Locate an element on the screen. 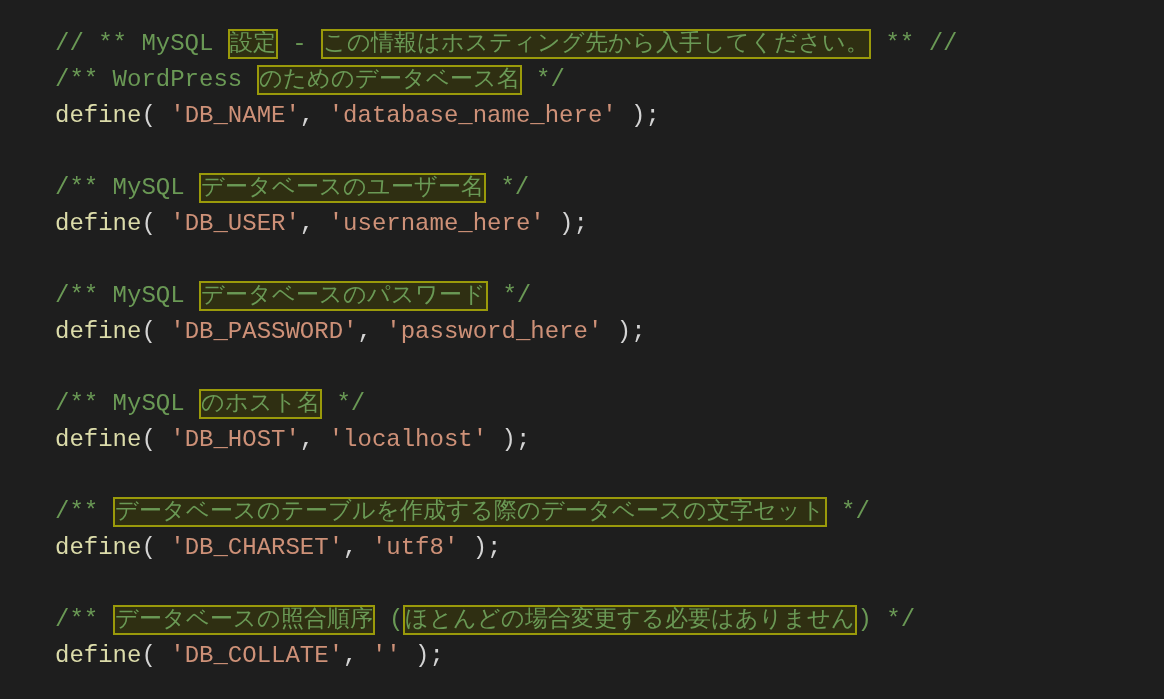 This screenshot has height=699, width=1164. string-literal: 'DB_PASSWORD' is located at coordinates (264, 332).